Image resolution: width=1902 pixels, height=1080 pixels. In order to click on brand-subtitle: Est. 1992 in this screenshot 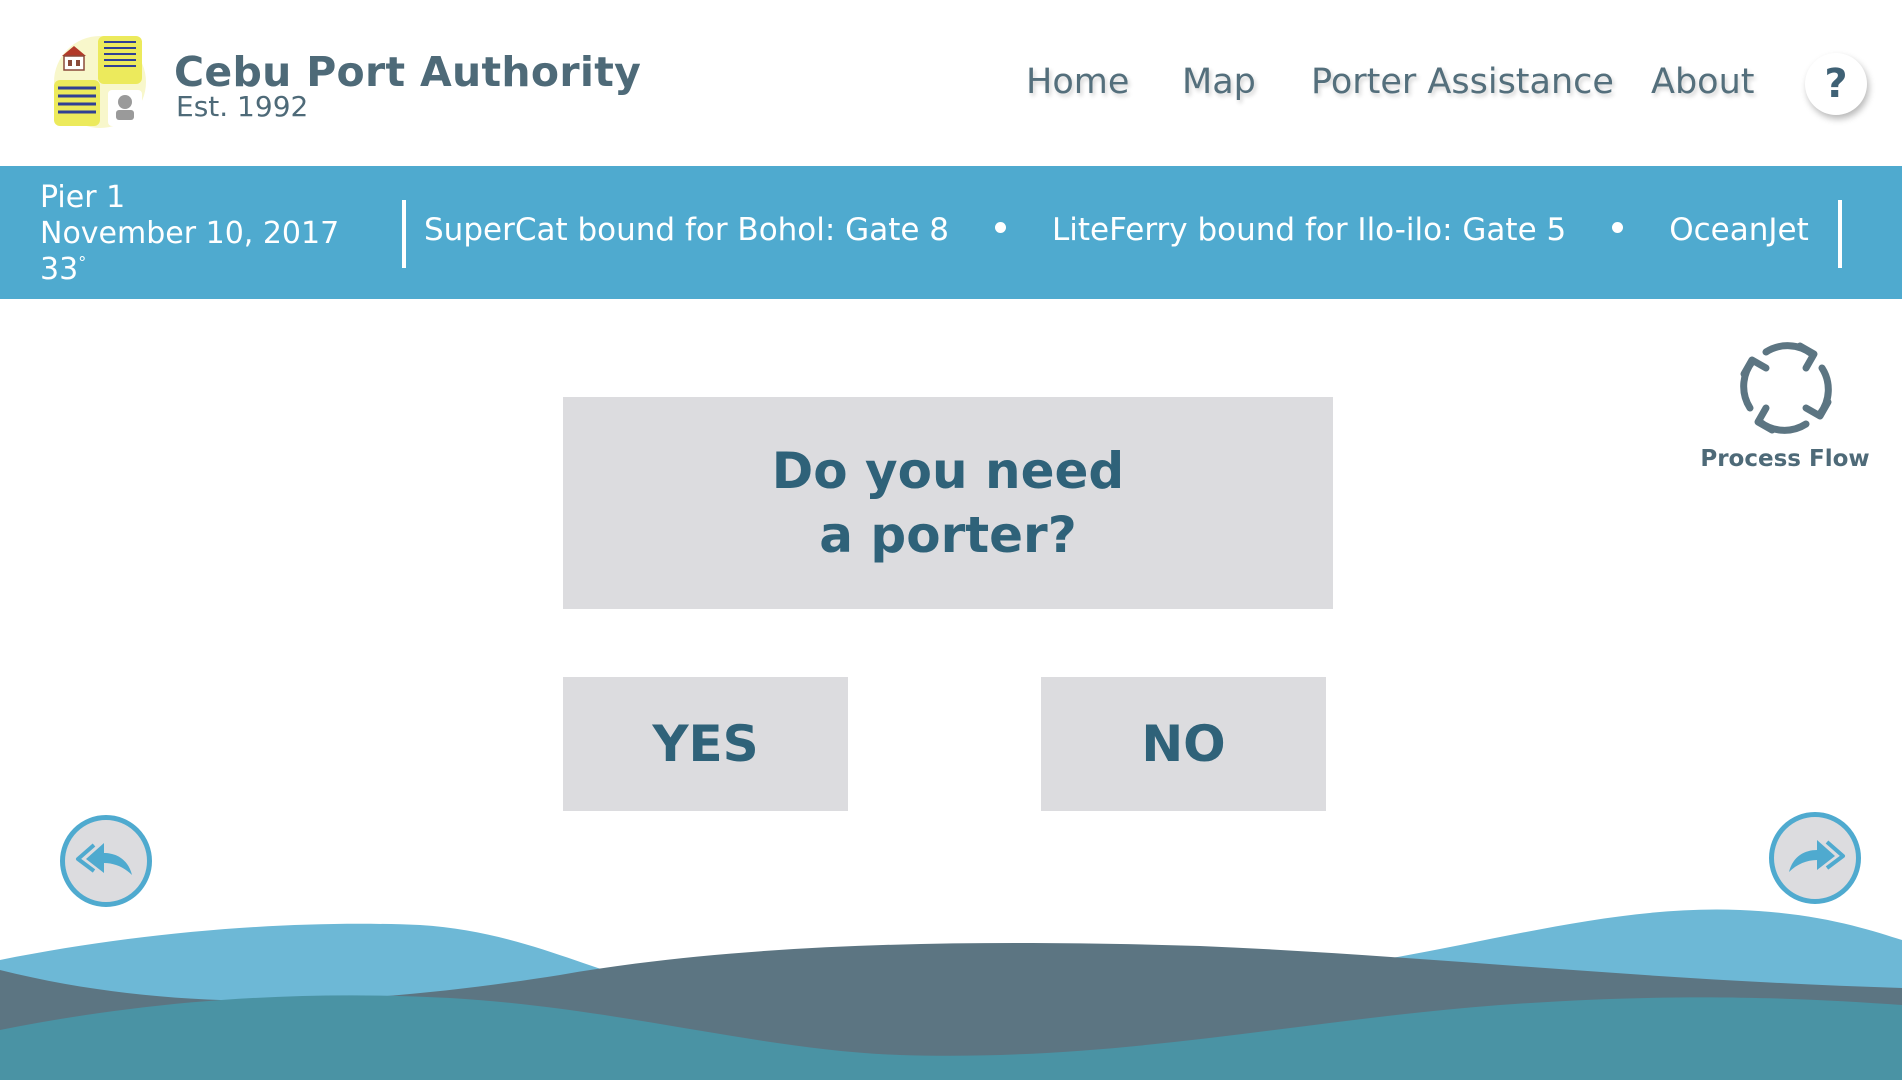, I will do `click(242, 106)`.